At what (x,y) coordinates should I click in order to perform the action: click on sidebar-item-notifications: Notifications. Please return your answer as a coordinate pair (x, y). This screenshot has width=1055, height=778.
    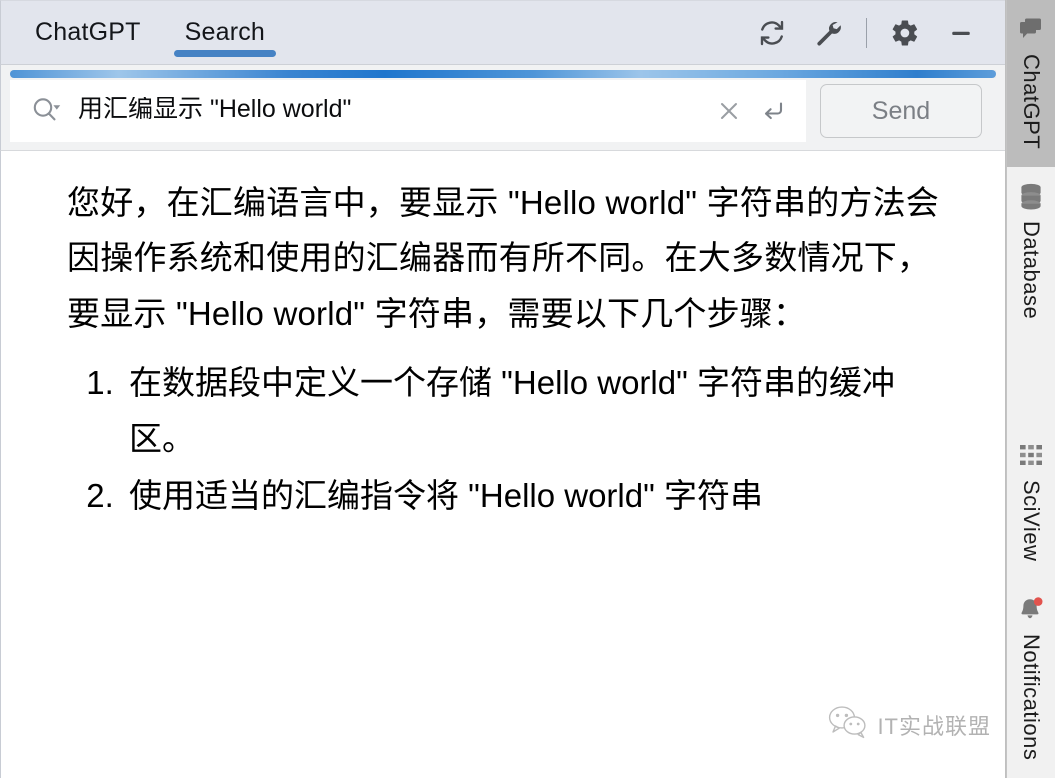
    Looking at the image, I should click on (1031, 679).